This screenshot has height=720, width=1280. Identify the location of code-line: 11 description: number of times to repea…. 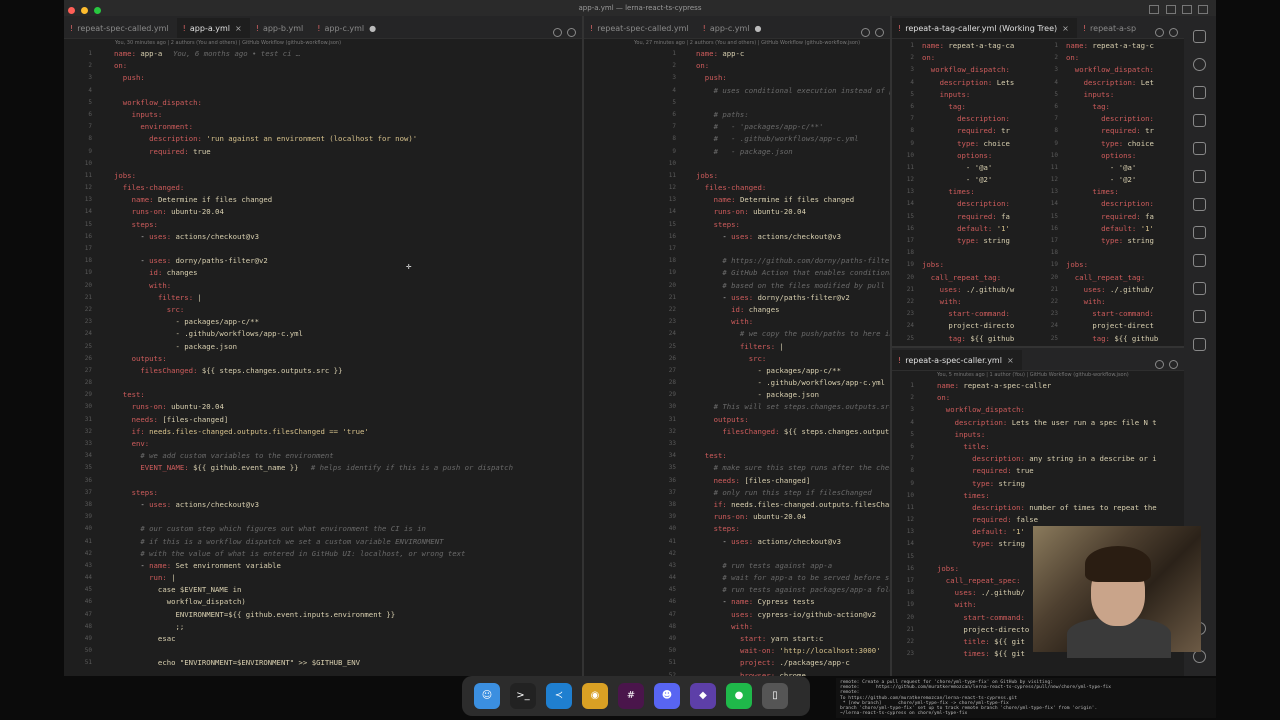
(1038, 508).